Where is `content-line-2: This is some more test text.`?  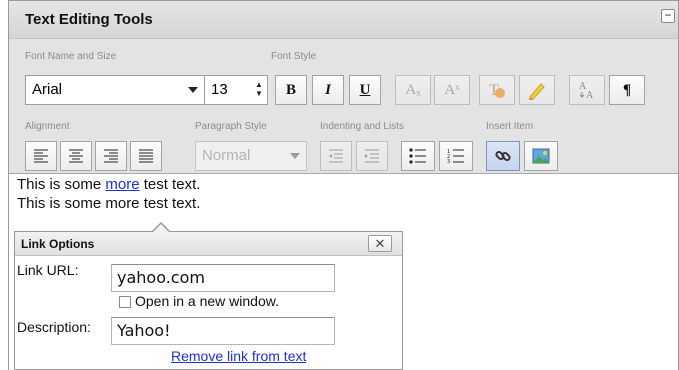 content-line-2: This is some more test text. is located at coordinates (109, 203).